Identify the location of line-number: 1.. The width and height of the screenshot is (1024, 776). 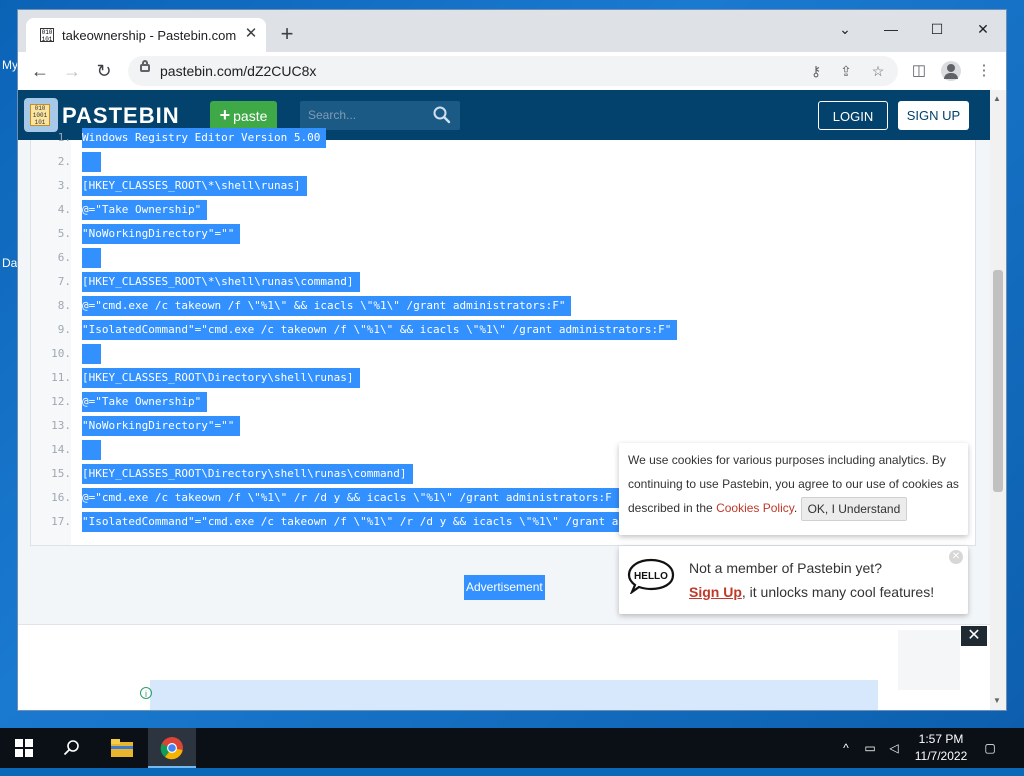
(64, 137).